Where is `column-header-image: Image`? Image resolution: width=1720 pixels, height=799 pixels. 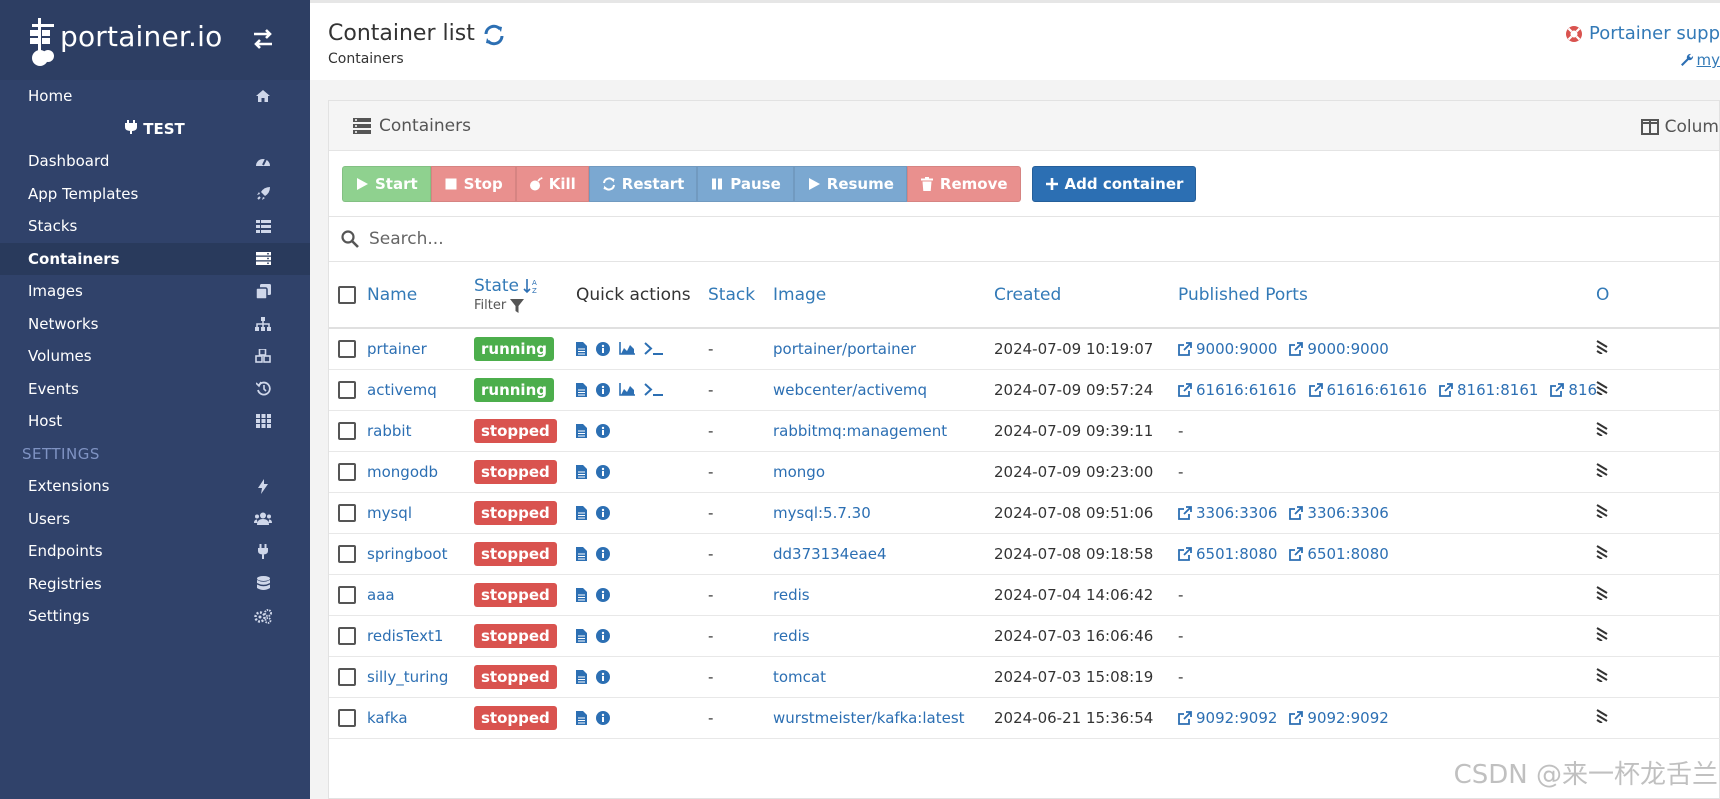 column-header-image: Image is located at coordinates (883, 295).